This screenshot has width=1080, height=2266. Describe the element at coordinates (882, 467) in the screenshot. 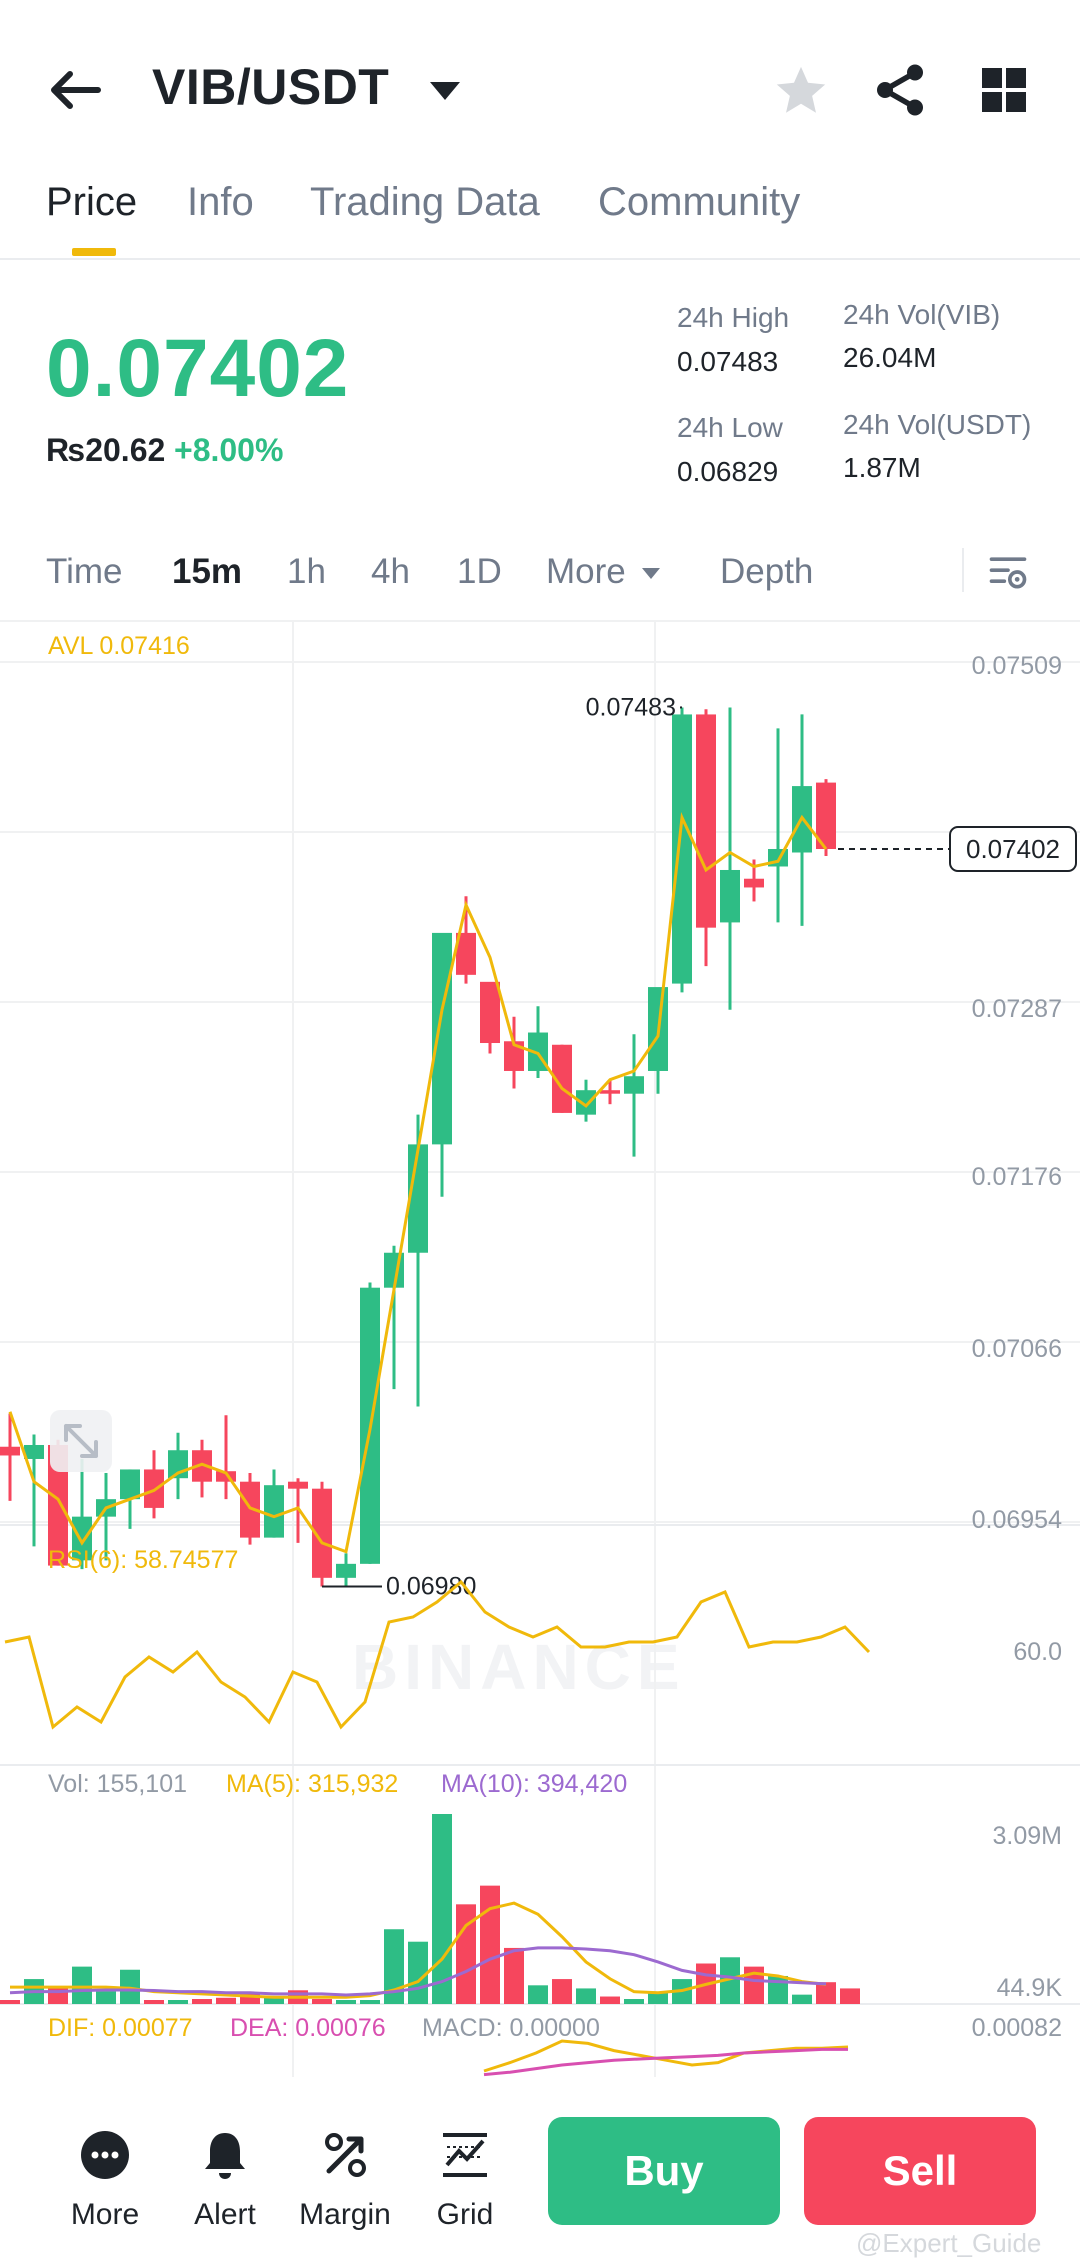

I see `vol-quote-value: 1.87M` at that location.